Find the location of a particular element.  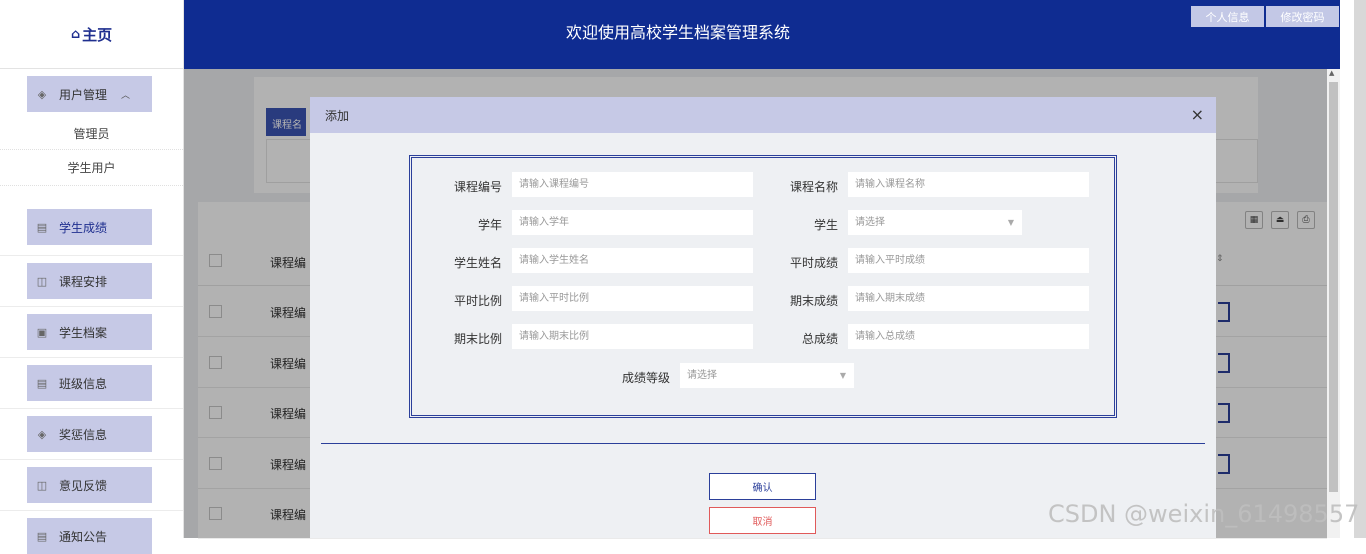

final-score-input: 请输入期末成绩 is located at coordinates (968, 298).